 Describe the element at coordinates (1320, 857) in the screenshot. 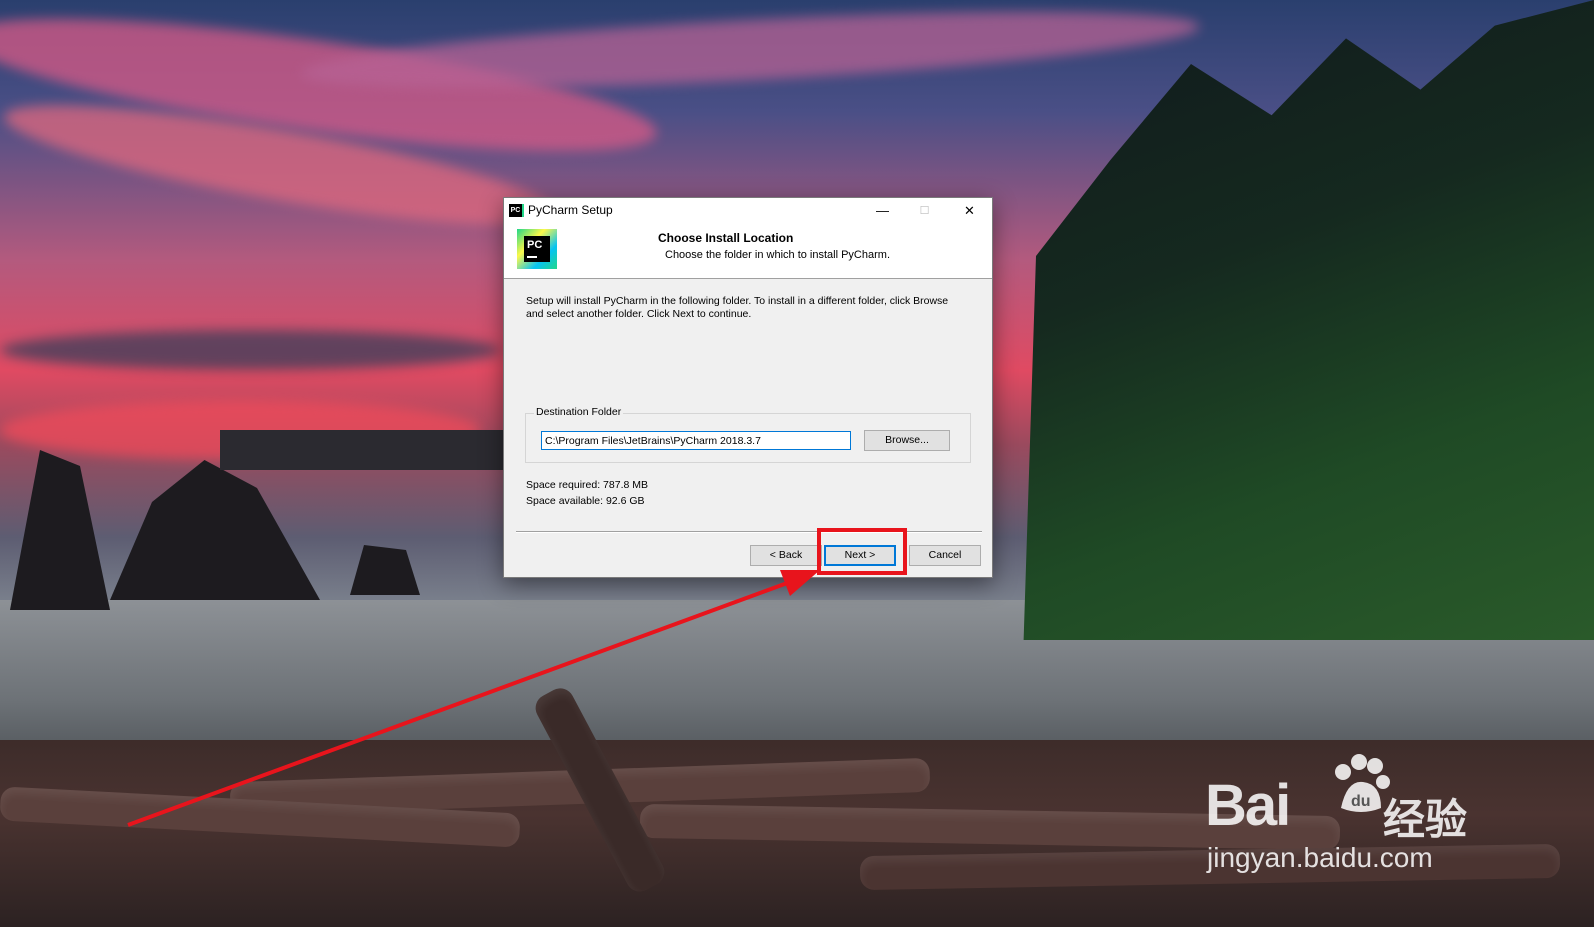

I see `watermark-url: jingyan.baidu.com` at that location.